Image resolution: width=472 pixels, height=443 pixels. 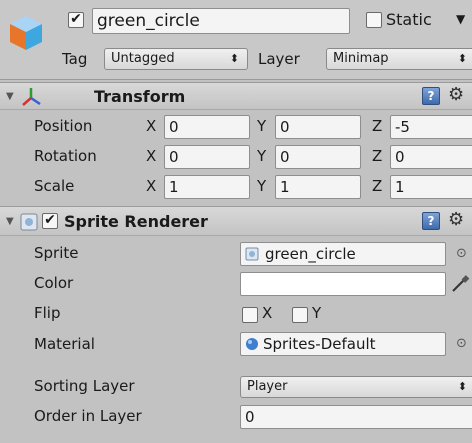 I want to click on scale-z-field: 1, so click(x=431, y=187).